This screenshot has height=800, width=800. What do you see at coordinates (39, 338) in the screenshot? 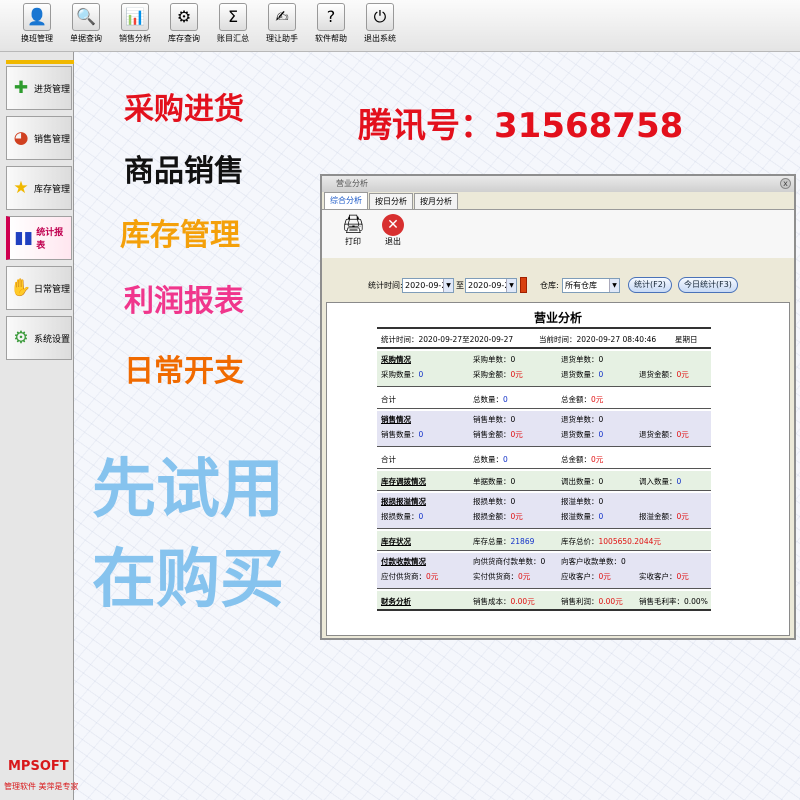
I see `sidebar-item-5: ⚙ 系统设置` at bounding box center [39, 338].